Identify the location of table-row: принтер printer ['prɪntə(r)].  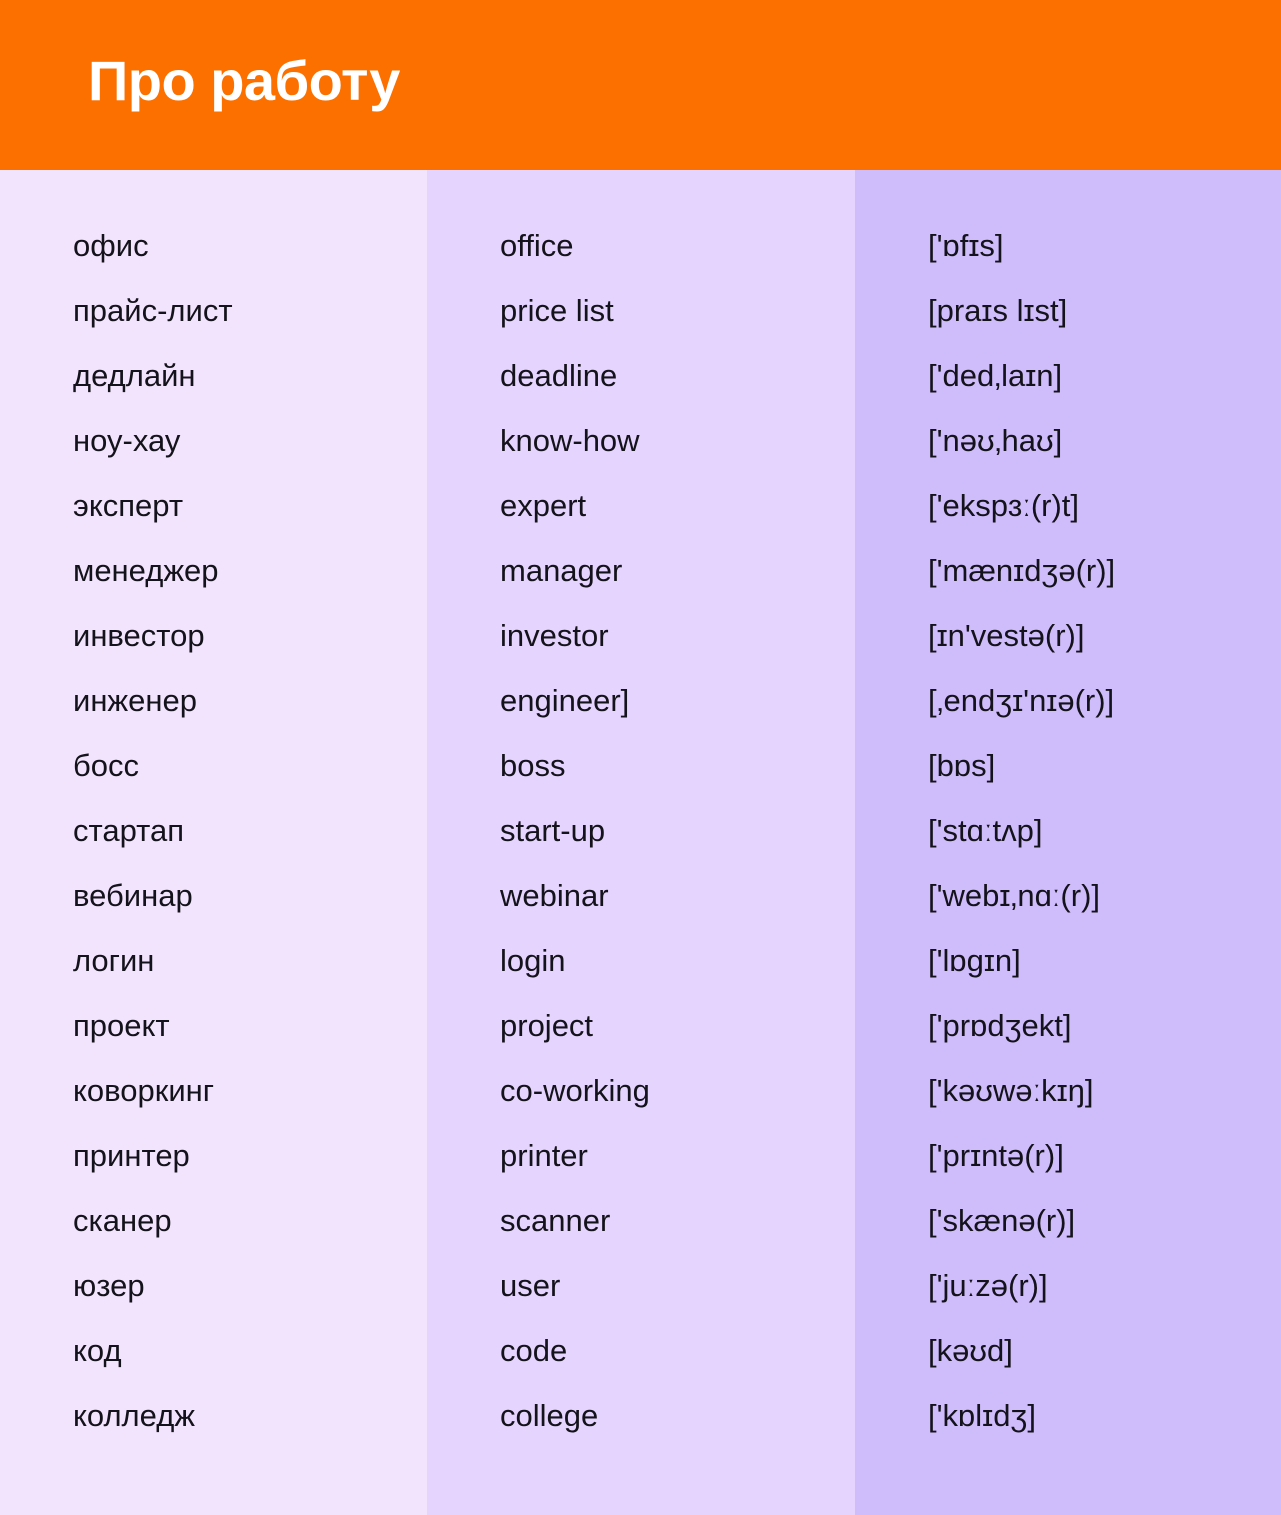
(640, 1155).